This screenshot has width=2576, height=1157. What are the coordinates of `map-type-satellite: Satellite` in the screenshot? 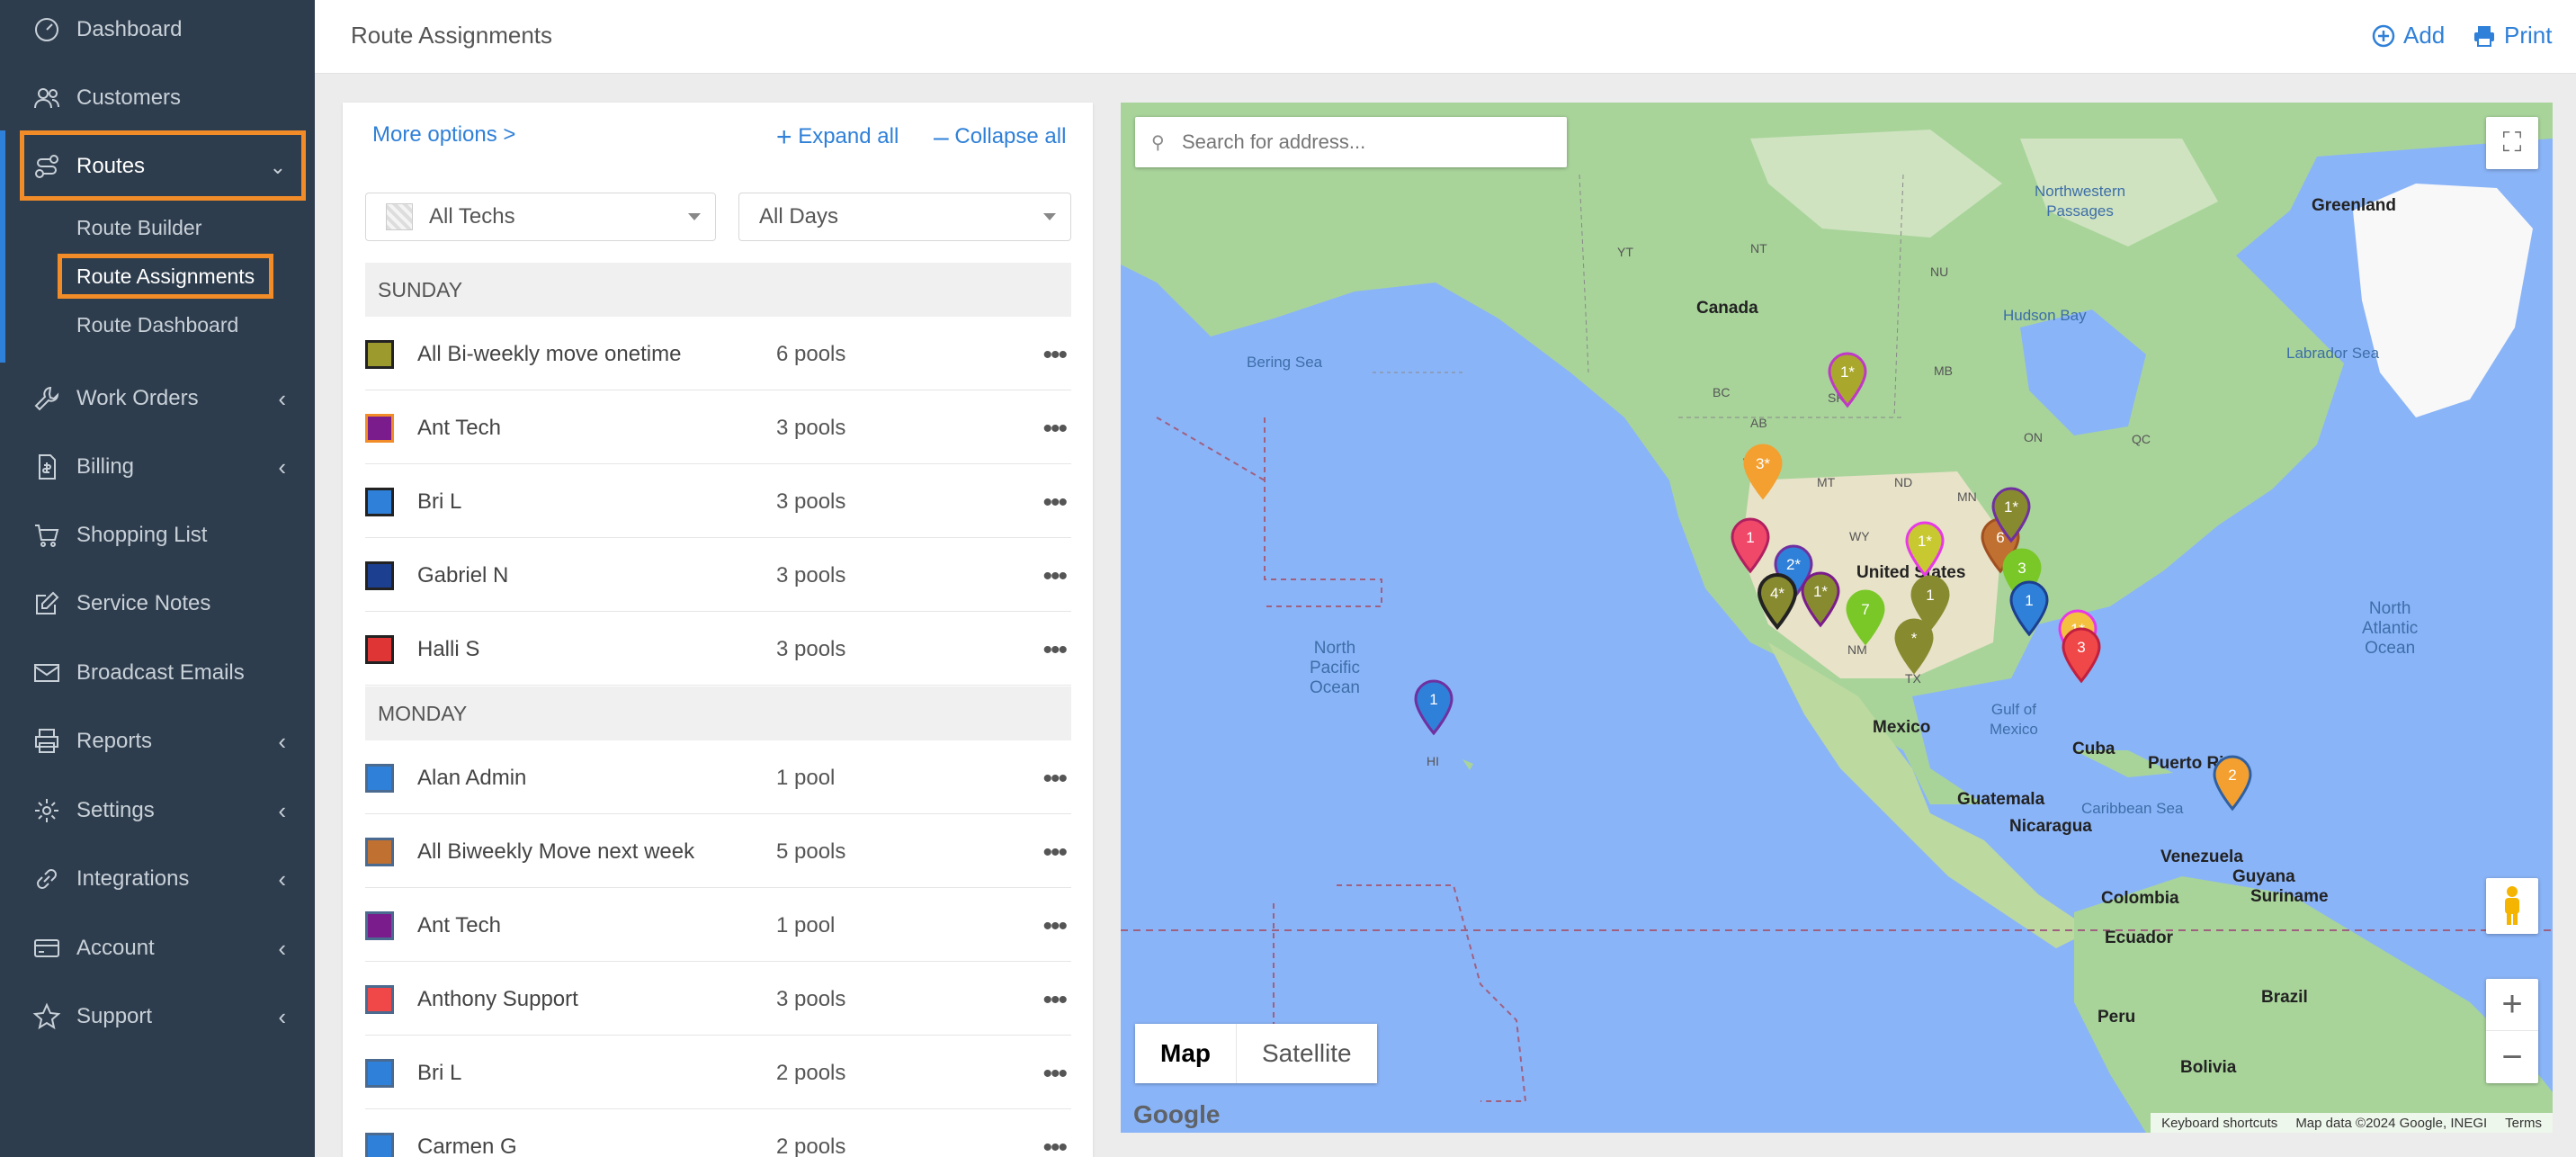 It's located at (1306, 1053).